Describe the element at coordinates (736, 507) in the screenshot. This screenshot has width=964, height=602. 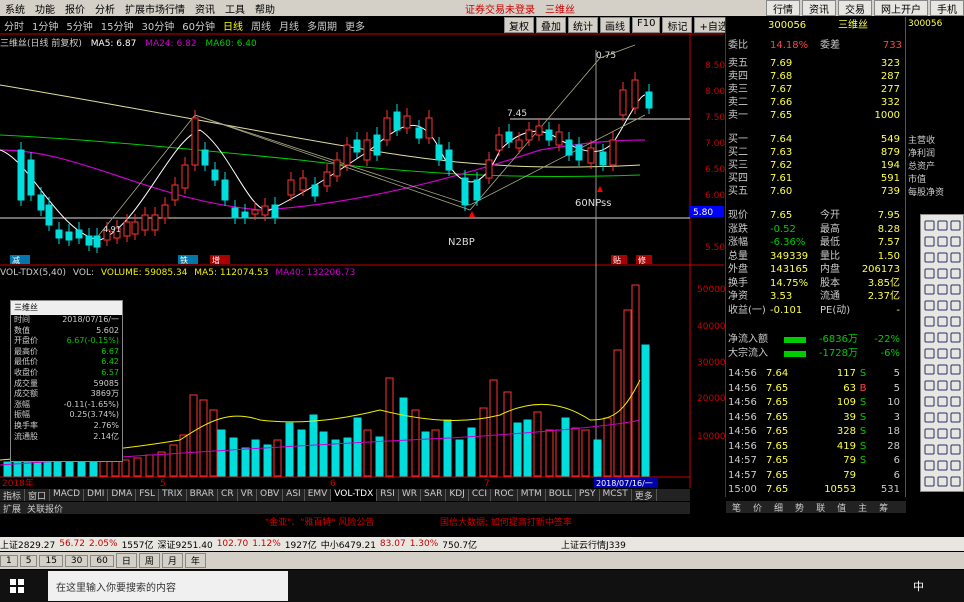
I see `quote-tab: 笔` at that location.